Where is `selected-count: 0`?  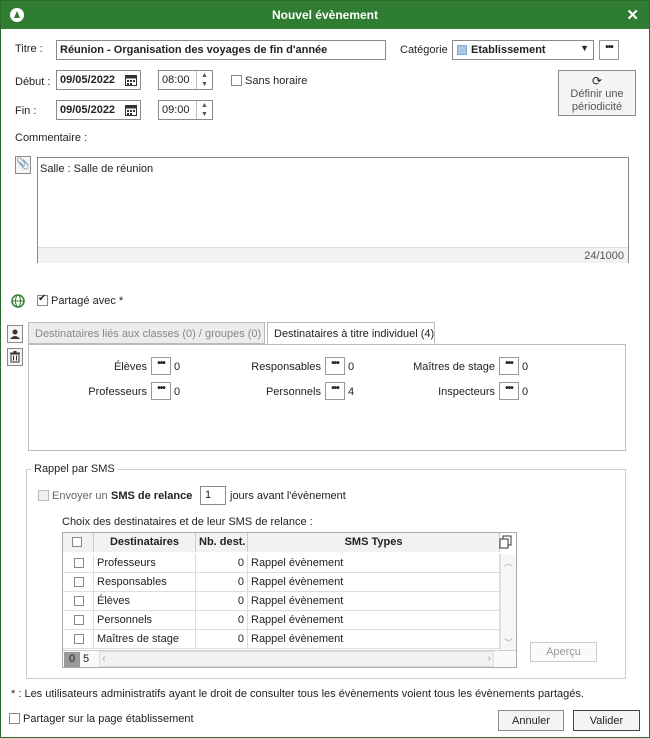
selected-count: 0 is located at coordinates (72, 659).